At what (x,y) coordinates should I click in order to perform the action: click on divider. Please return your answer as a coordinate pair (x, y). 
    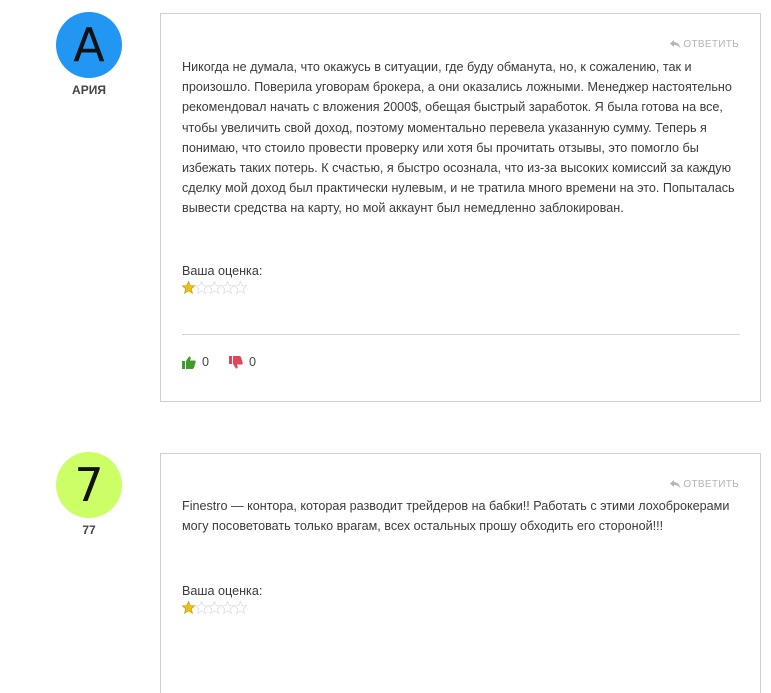
    Looking at the image, I should click on (461, 334).